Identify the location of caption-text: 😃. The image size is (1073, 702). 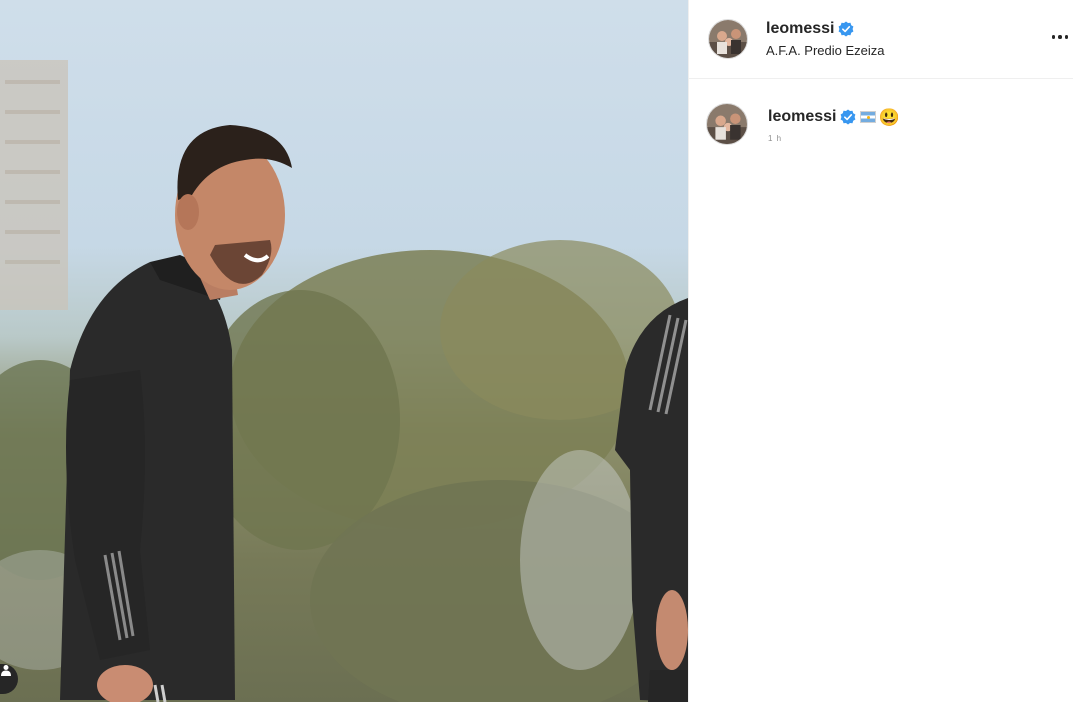
(880, 117).